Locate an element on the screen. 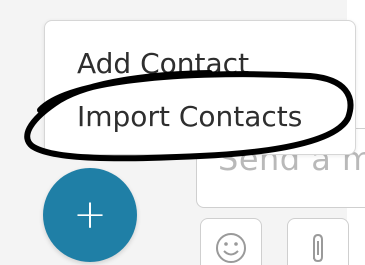 Image resolution: width=365 pixels, height=265 pixels. emoji-button is located at coordinates (231, 241).